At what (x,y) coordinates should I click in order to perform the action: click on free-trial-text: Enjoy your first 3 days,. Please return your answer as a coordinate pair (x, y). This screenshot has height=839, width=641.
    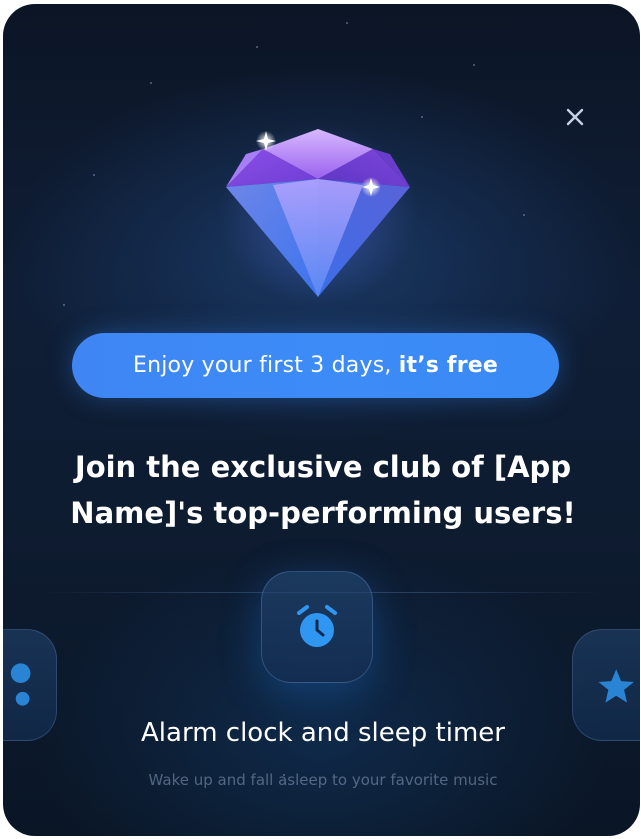
    Looking at the image, I should click on (265, 365).